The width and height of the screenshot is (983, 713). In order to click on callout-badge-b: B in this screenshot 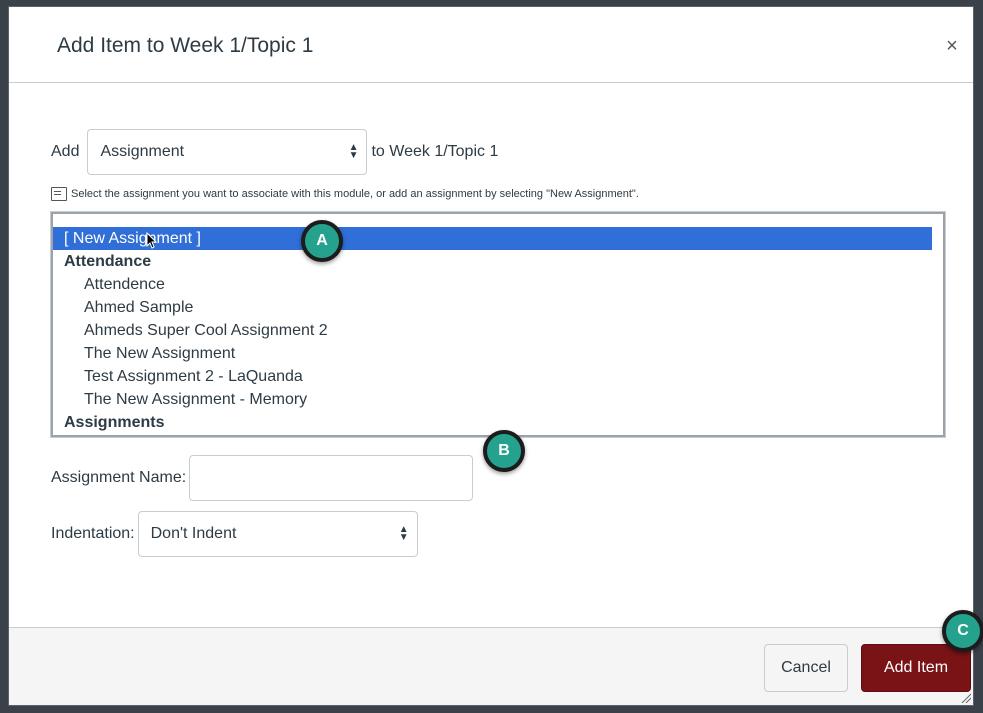, I will do `click(504, 451)`.